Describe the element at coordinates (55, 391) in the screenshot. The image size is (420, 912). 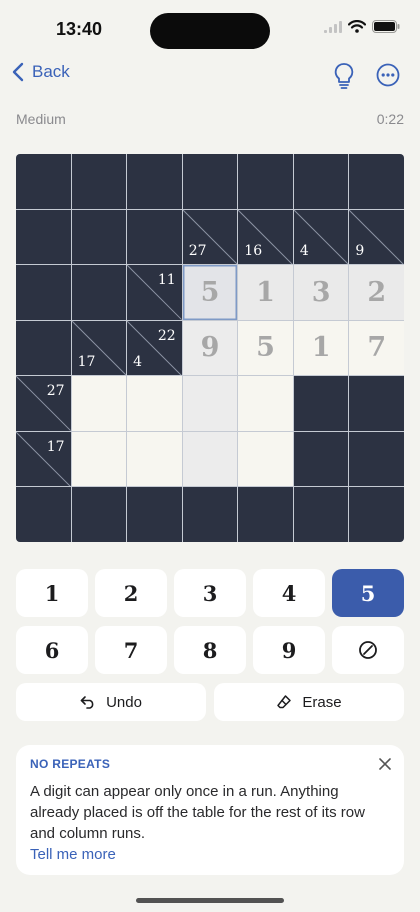
I see `clue-across-sum: 27` at that location.